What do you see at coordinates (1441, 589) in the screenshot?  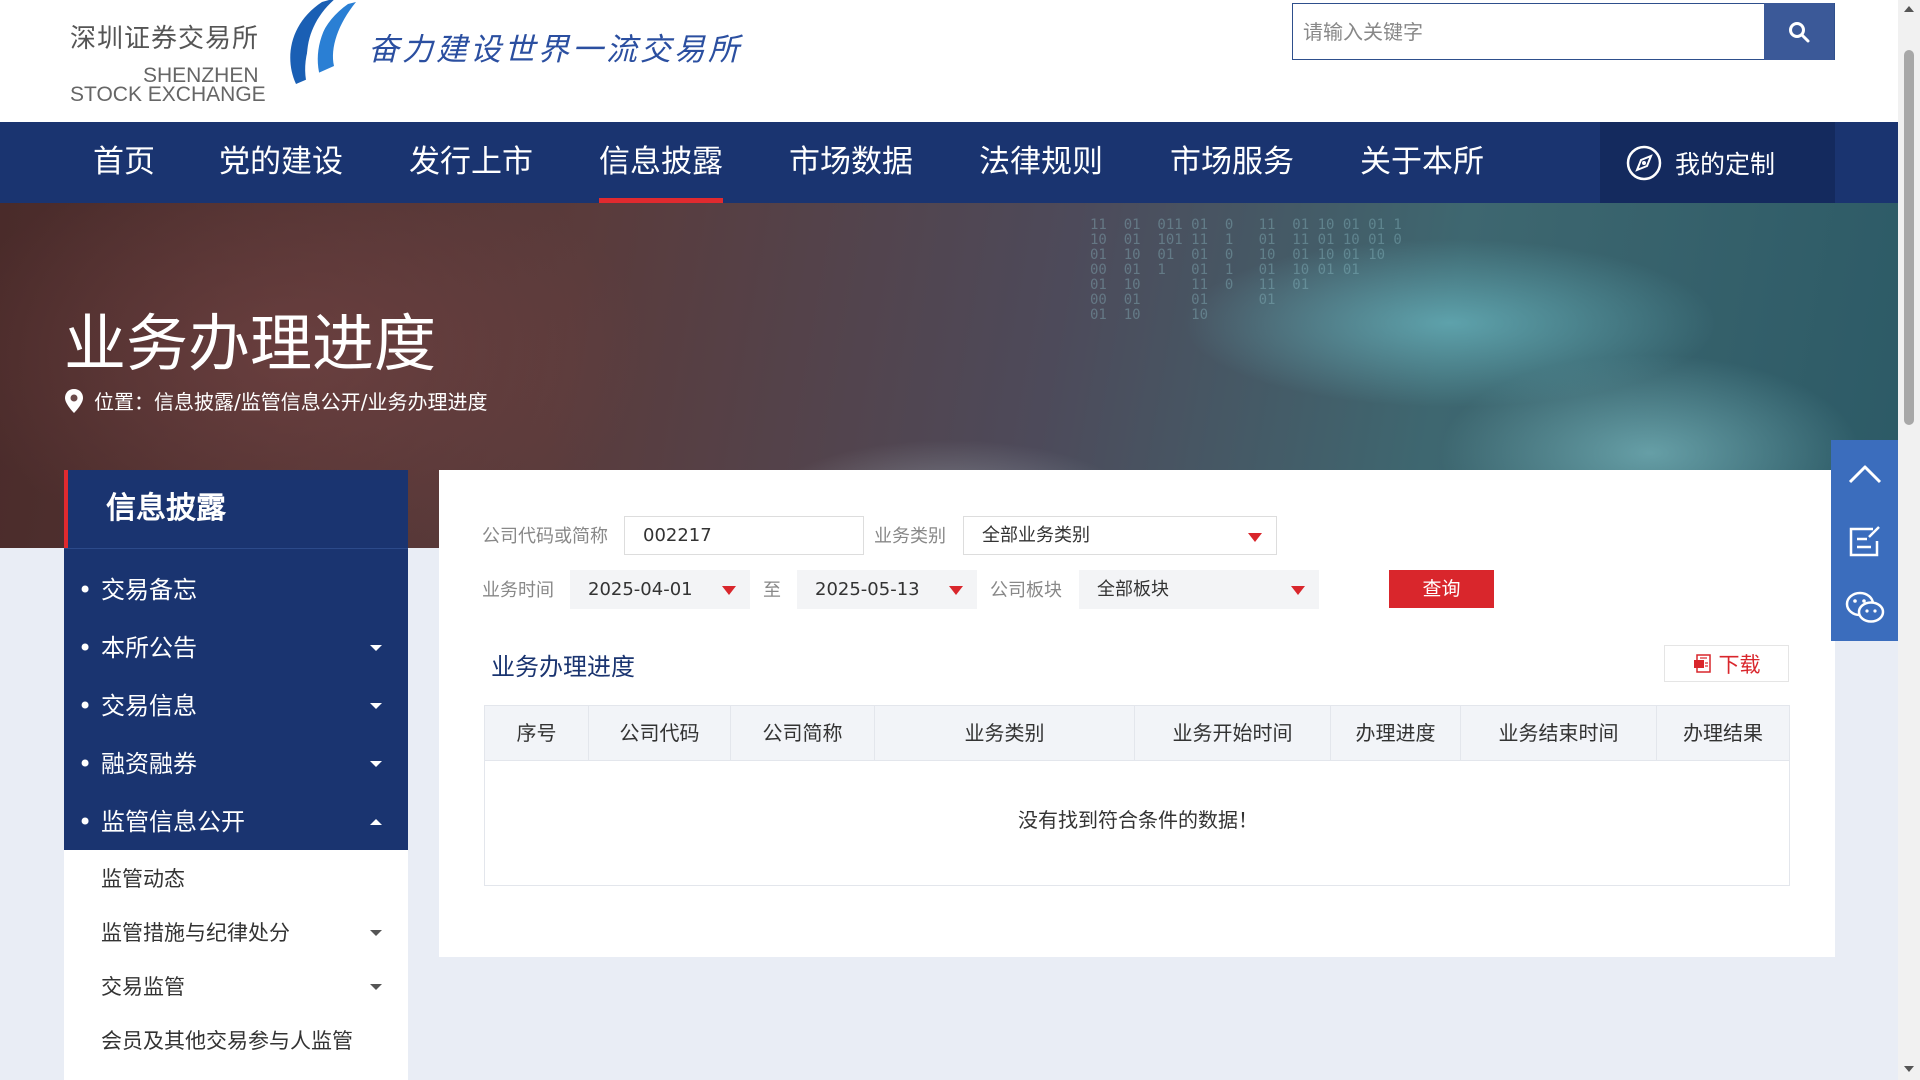 I see `query-button: 查询` at bounding box center [1441, 589].